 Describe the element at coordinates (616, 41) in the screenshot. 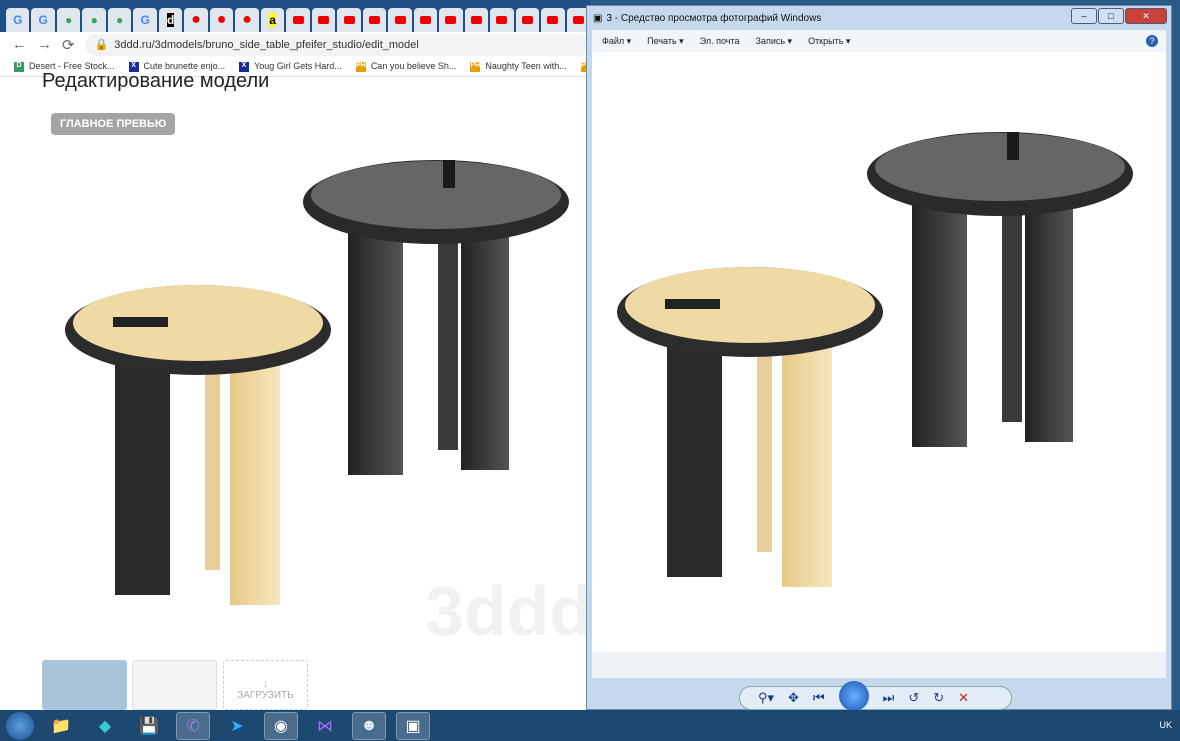

I see `menu-item: Файл ▾` at that location.